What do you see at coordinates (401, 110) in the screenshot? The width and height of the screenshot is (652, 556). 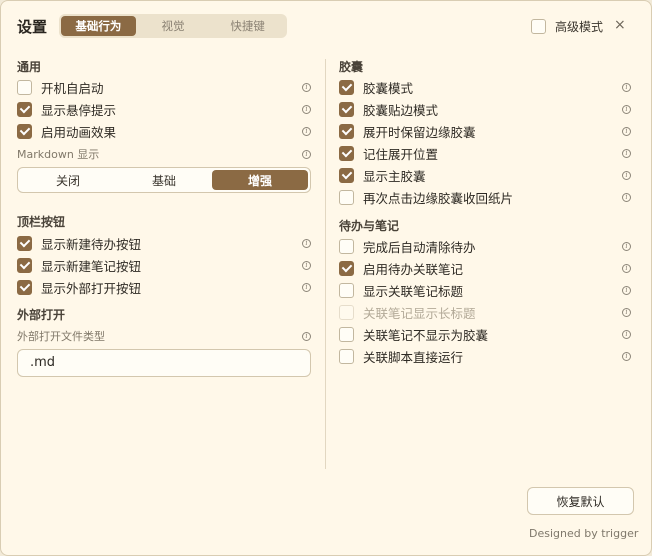 I see `option-label: 胶囊贴边模式` at bounding box center [401, 110].